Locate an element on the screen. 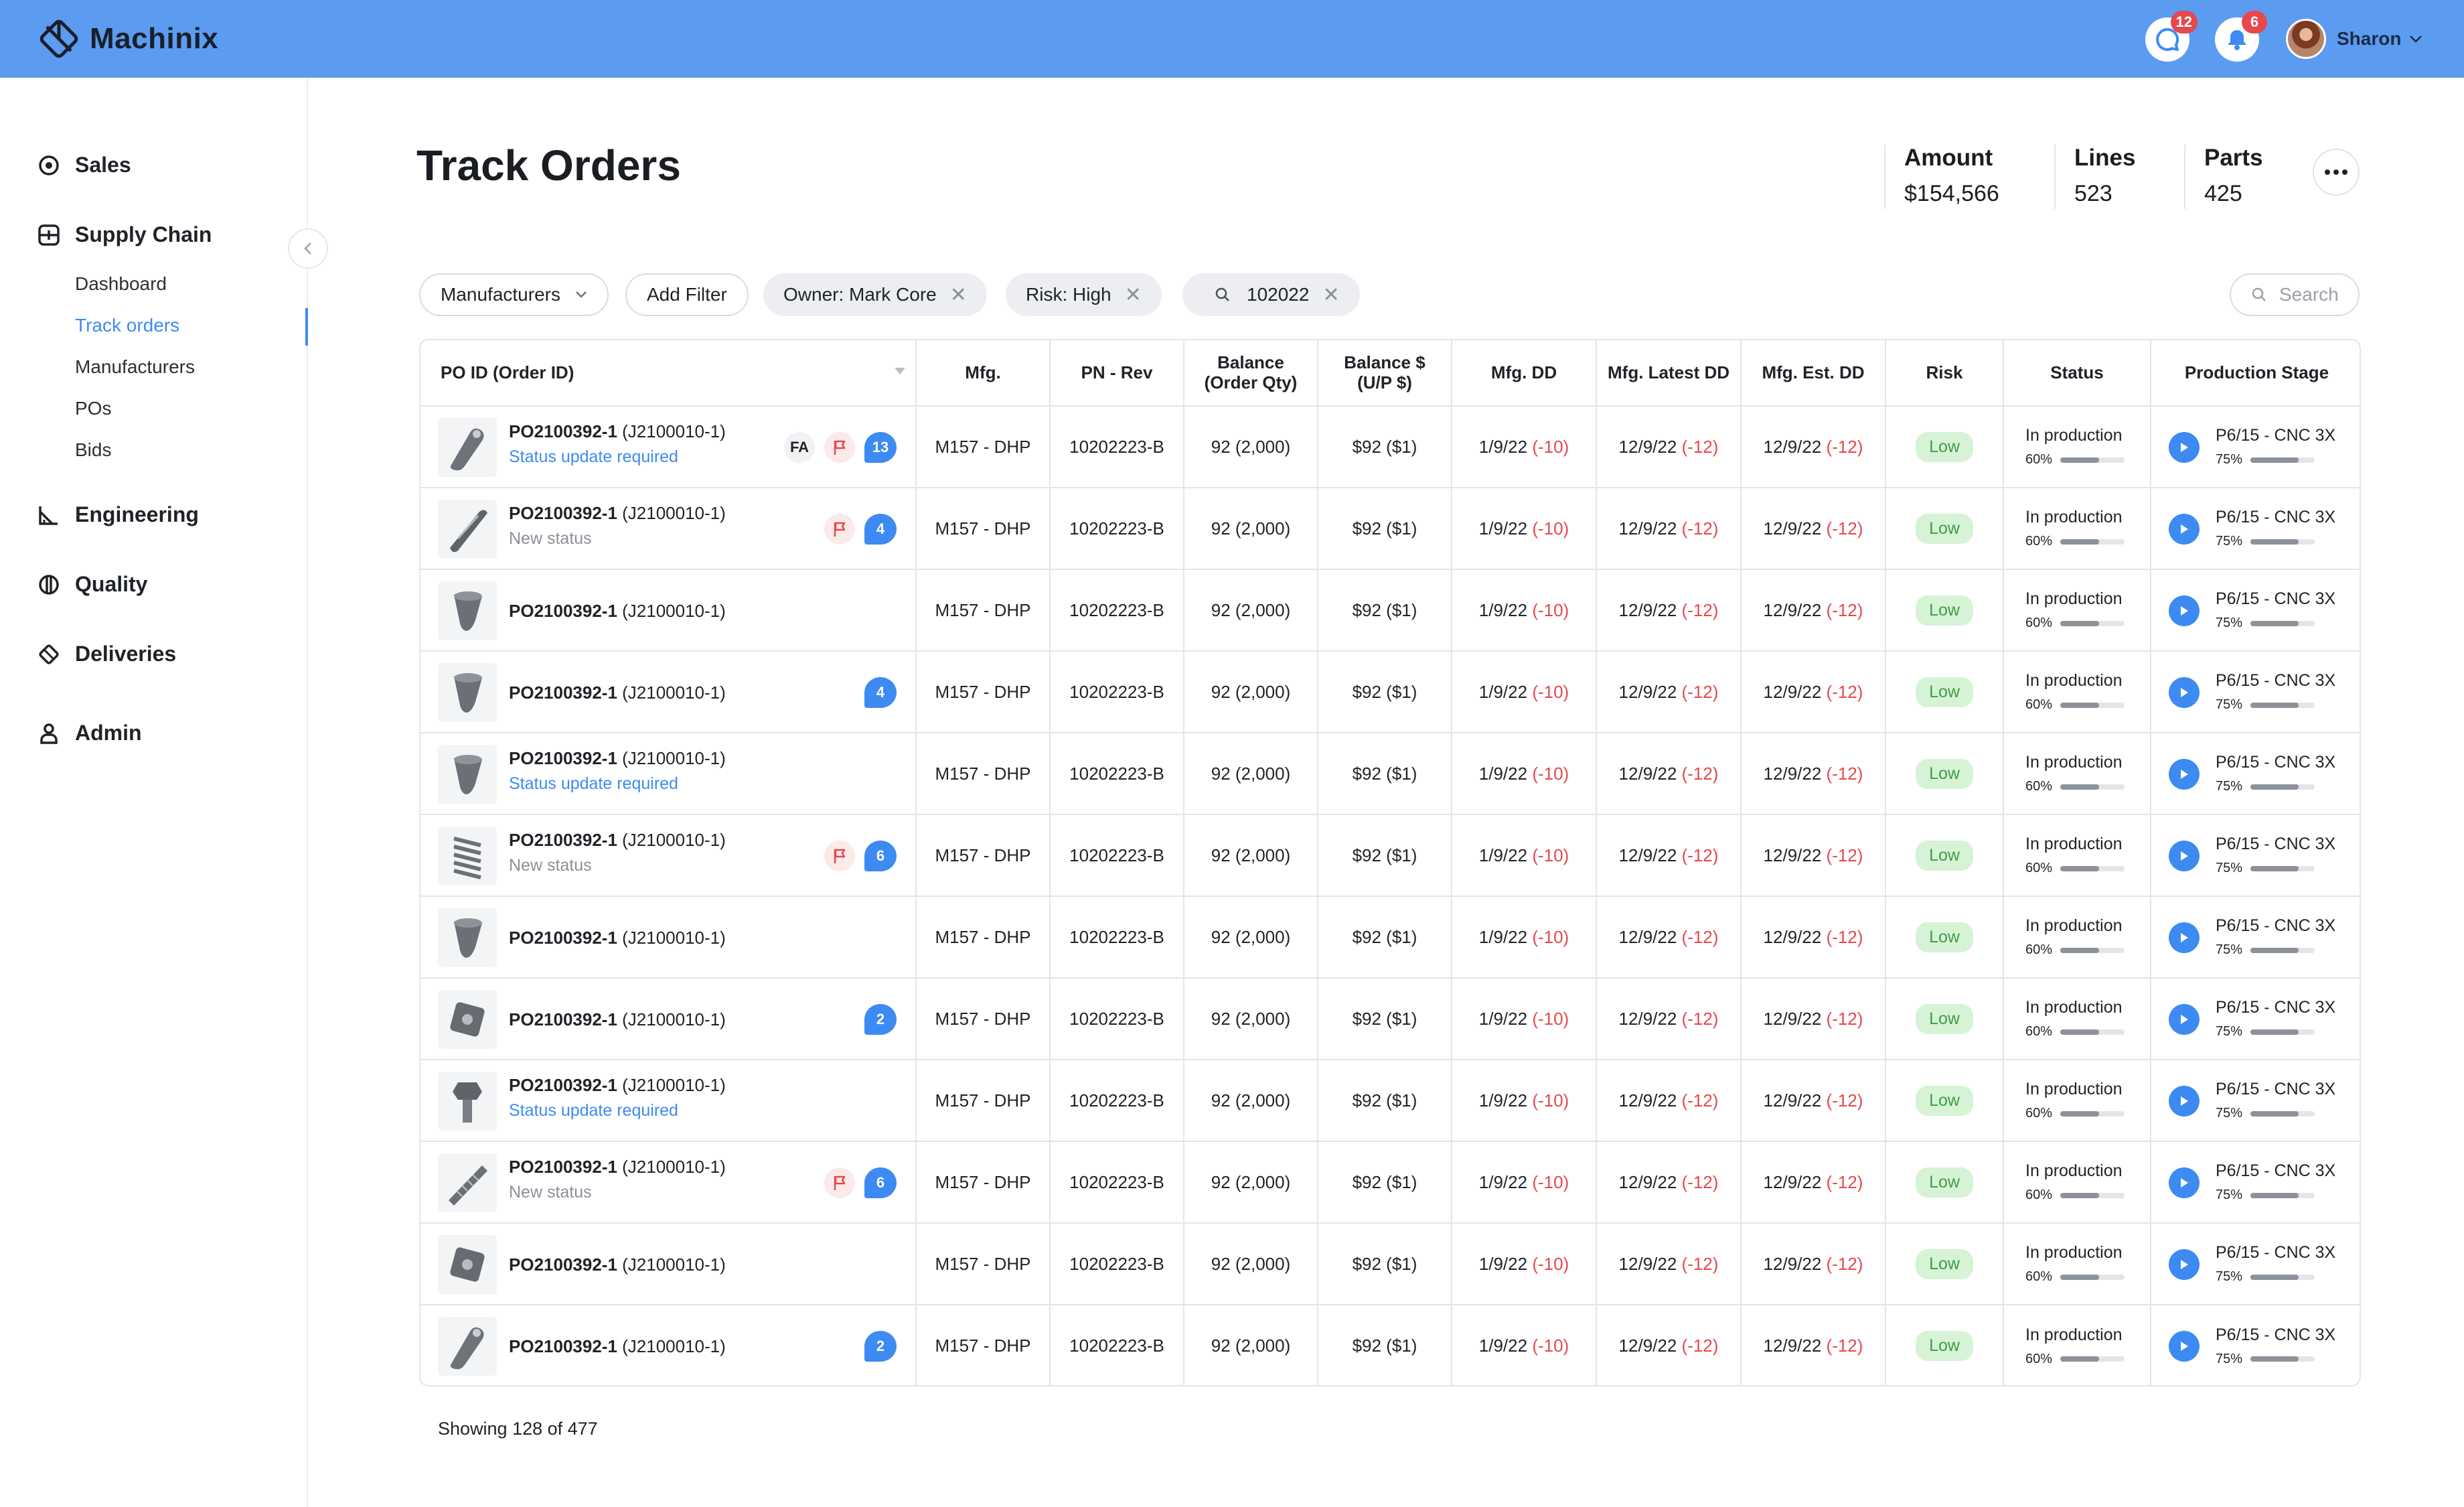 The width and height of the screenshot is (2464, 1507). fa-badge: FA is located at coordinates (799, 448).